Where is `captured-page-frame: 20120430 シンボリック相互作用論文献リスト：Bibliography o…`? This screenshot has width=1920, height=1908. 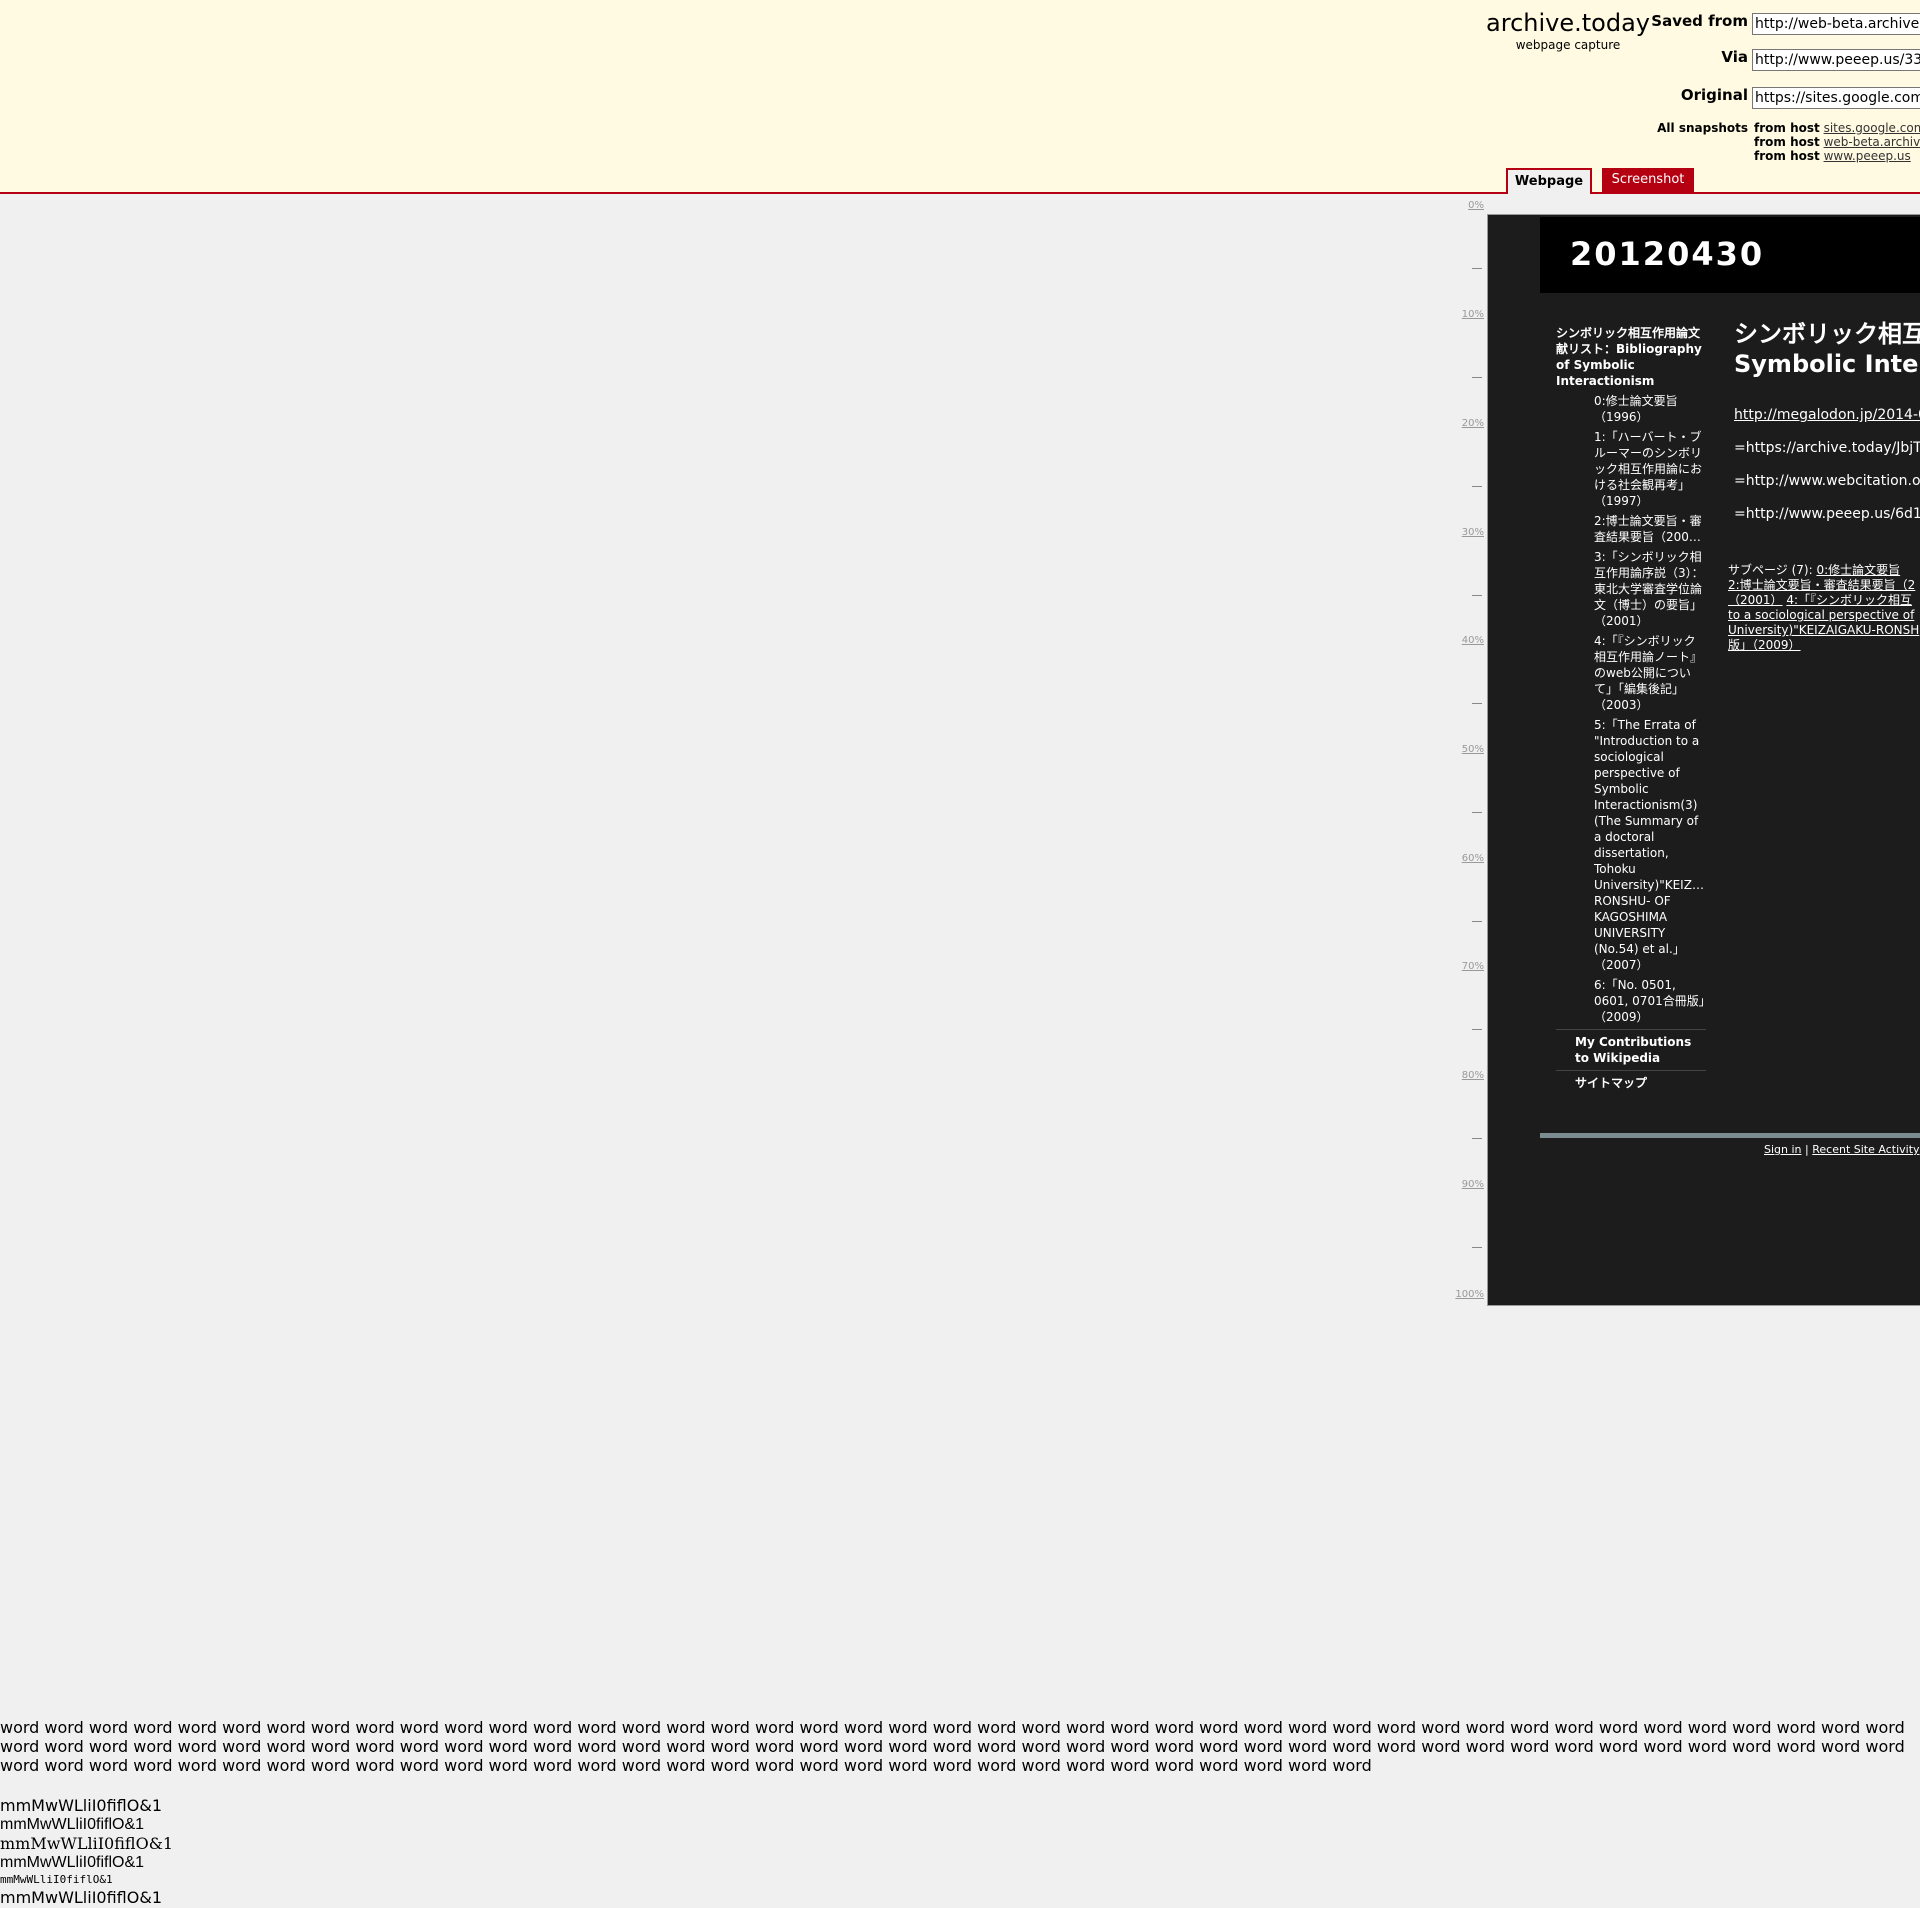 captured-page-frame: 20120430 シンボリック相互作用論文献リスト：Bibliography o… is located at coordinates (1703, 760).